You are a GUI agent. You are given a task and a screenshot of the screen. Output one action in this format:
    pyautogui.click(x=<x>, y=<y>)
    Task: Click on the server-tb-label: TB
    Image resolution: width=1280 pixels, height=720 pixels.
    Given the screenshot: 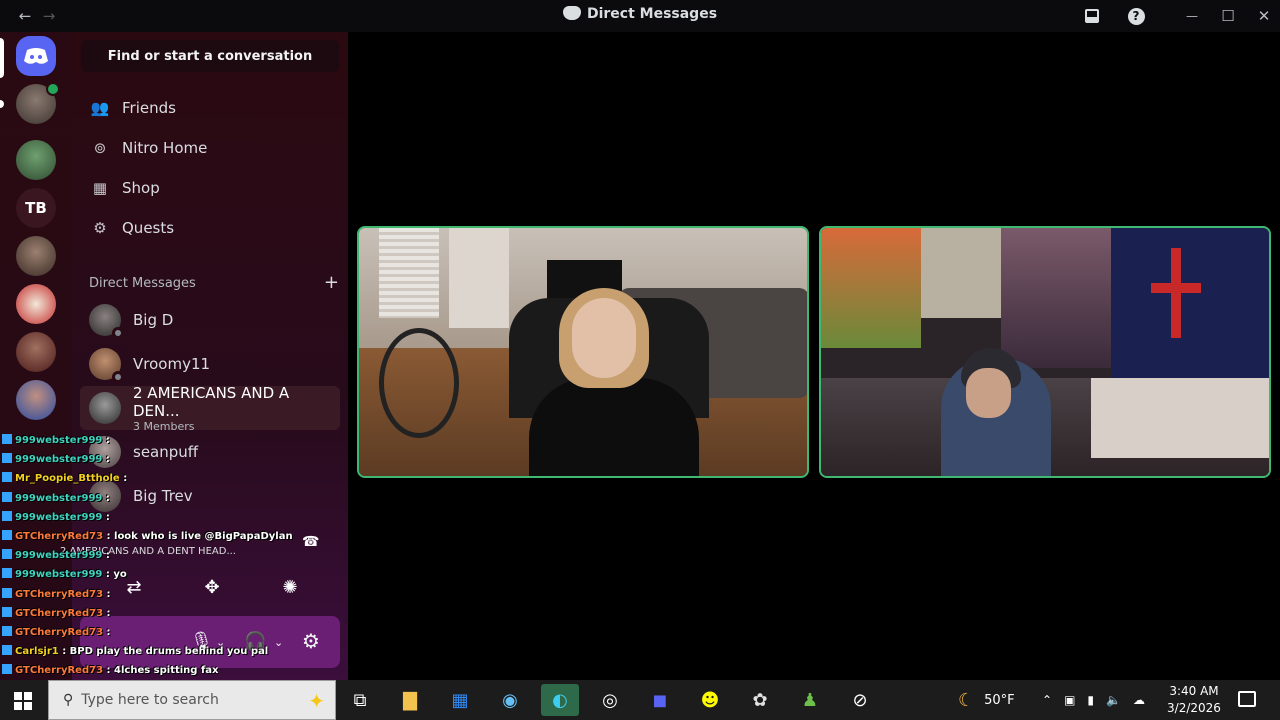 What is the action you would take?
    pyautogui.click(x=36, y=208)
    